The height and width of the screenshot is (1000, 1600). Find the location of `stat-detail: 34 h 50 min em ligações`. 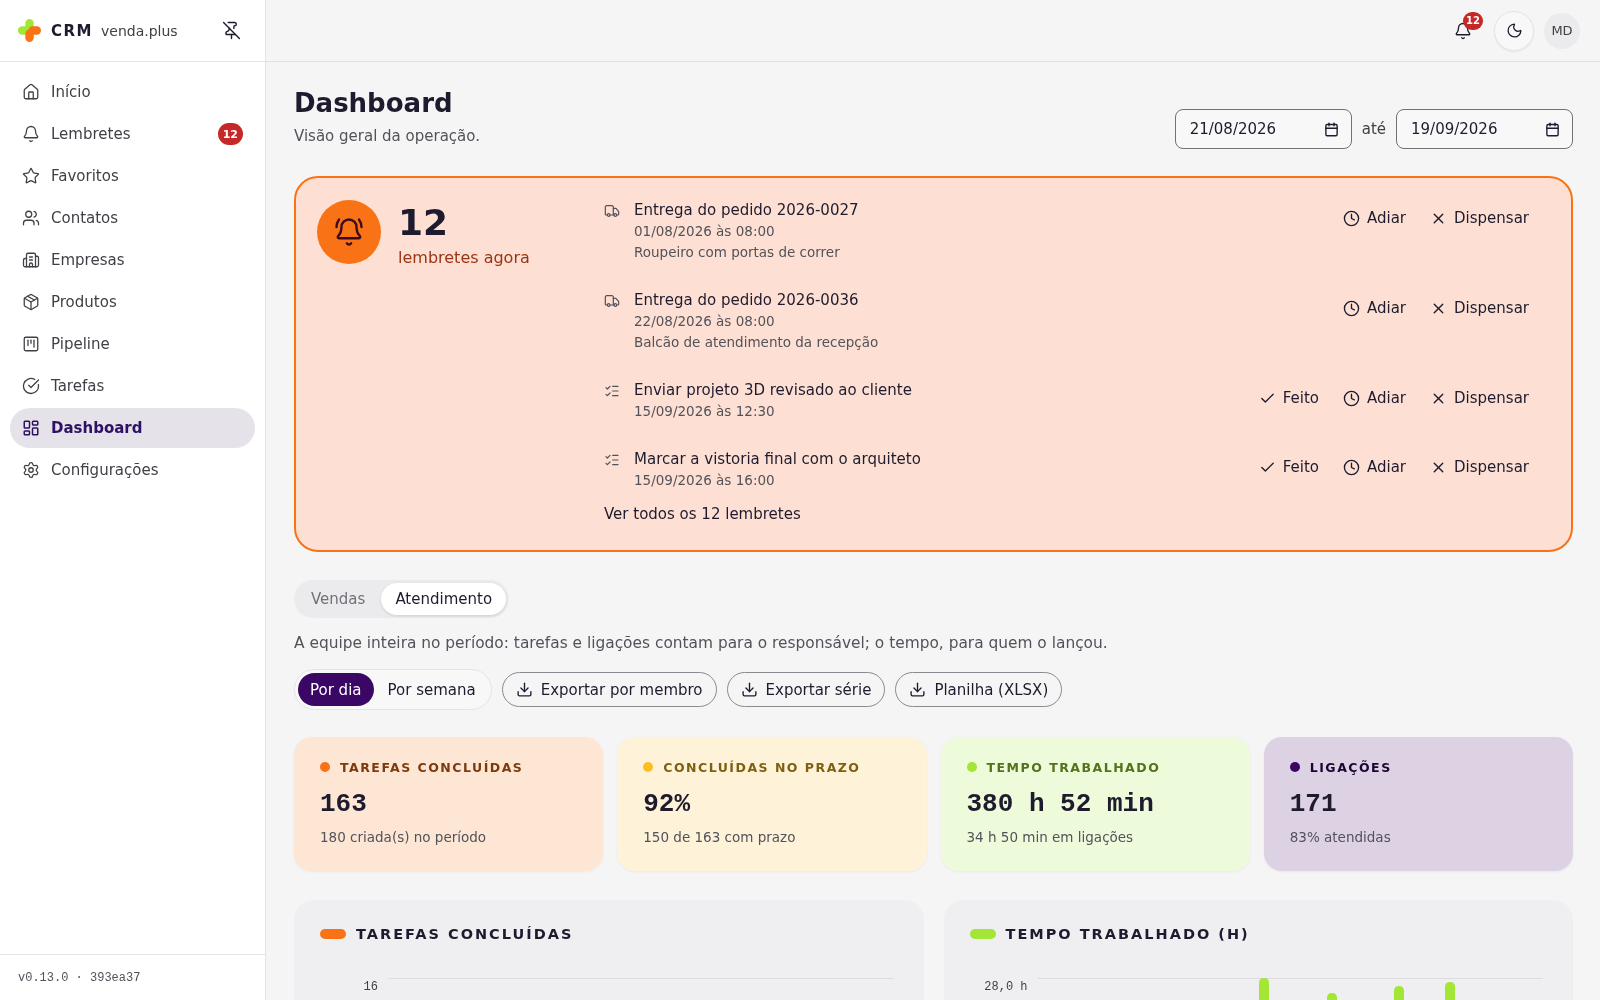

stat-detail: 34 h 50 min em ligações is located at coordinates (1050, 837).